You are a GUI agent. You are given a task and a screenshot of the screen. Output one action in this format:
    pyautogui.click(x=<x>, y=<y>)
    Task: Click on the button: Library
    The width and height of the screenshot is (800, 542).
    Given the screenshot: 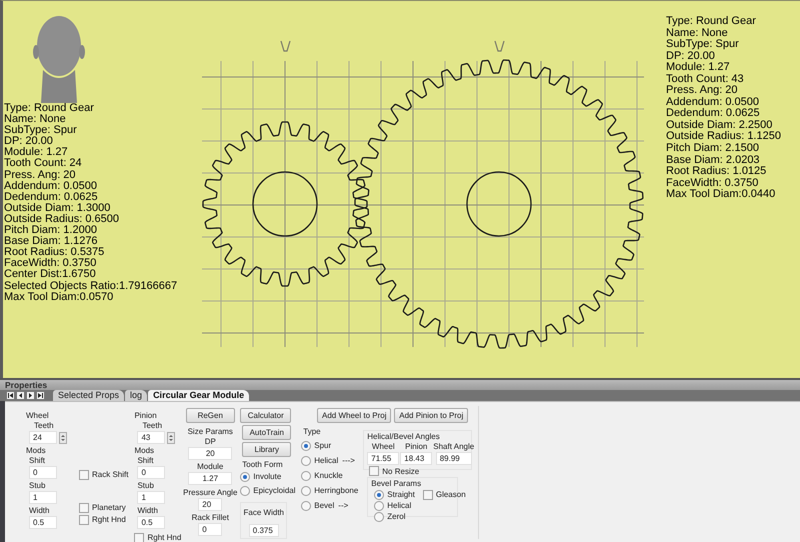 What is the action you would take?
    pyautogui.click(x=267, y=449)
    